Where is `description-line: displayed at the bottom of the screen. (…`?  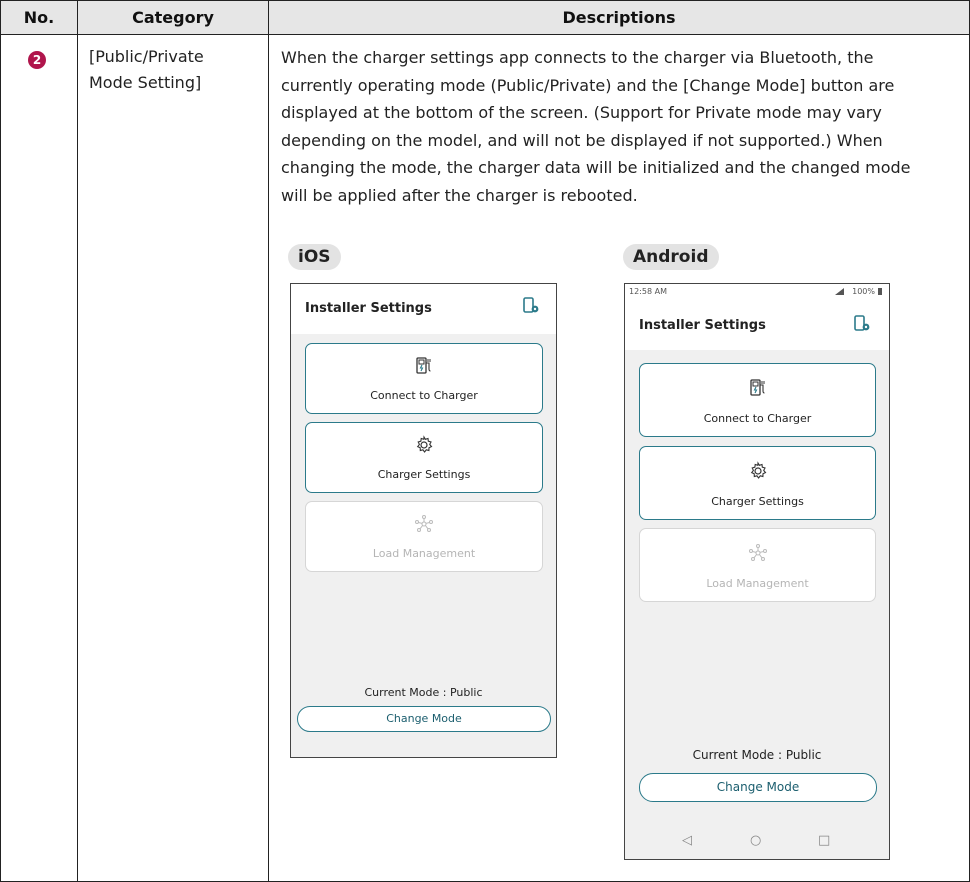
description-line: displayed at the bottom of the screen. (… is located at coordinates (581, 112).